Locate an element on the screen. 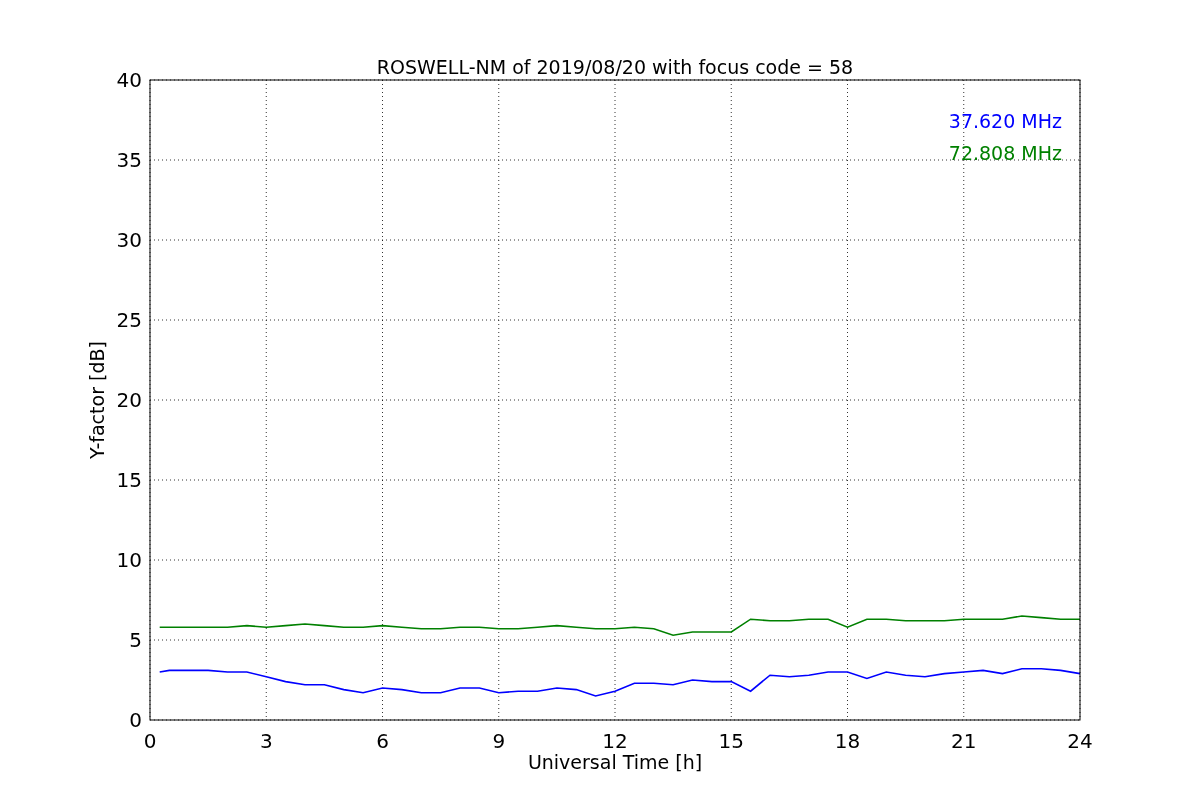  y-tick-label: 15 is located at coordinates (129, 480).